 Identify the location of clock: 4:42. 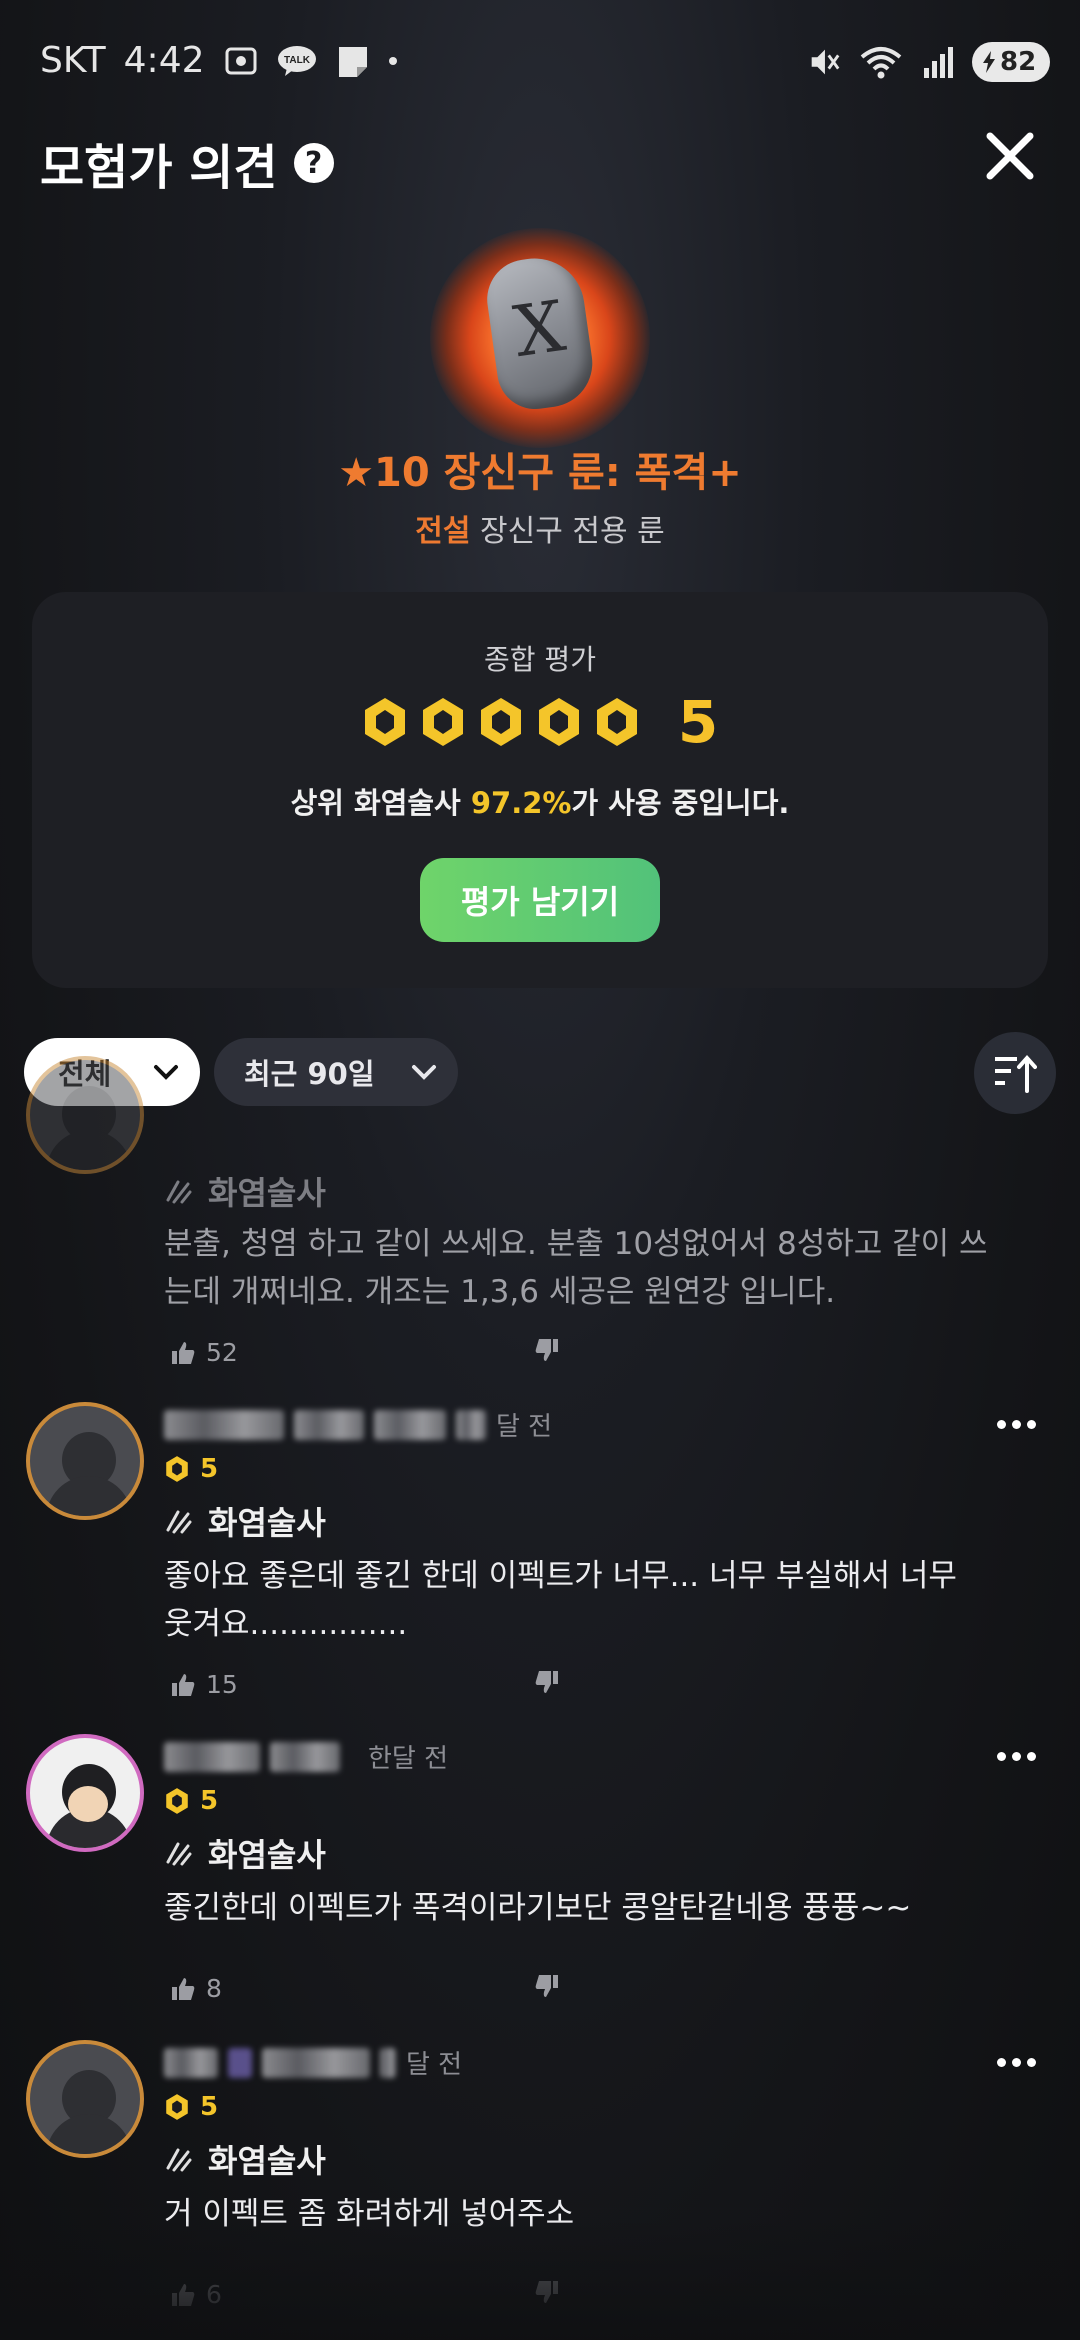
(164, 60).